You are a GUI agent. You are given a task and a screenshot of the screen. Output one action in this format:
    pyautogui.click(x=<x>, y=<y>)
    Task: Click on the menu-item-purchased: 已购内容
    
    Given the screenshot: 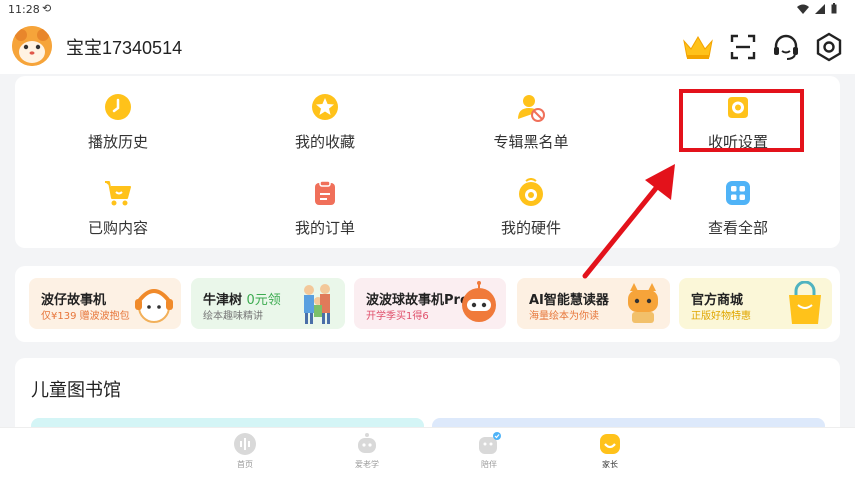 What is the action you would take?
    pyautogui.click(x=118, y=213)
    